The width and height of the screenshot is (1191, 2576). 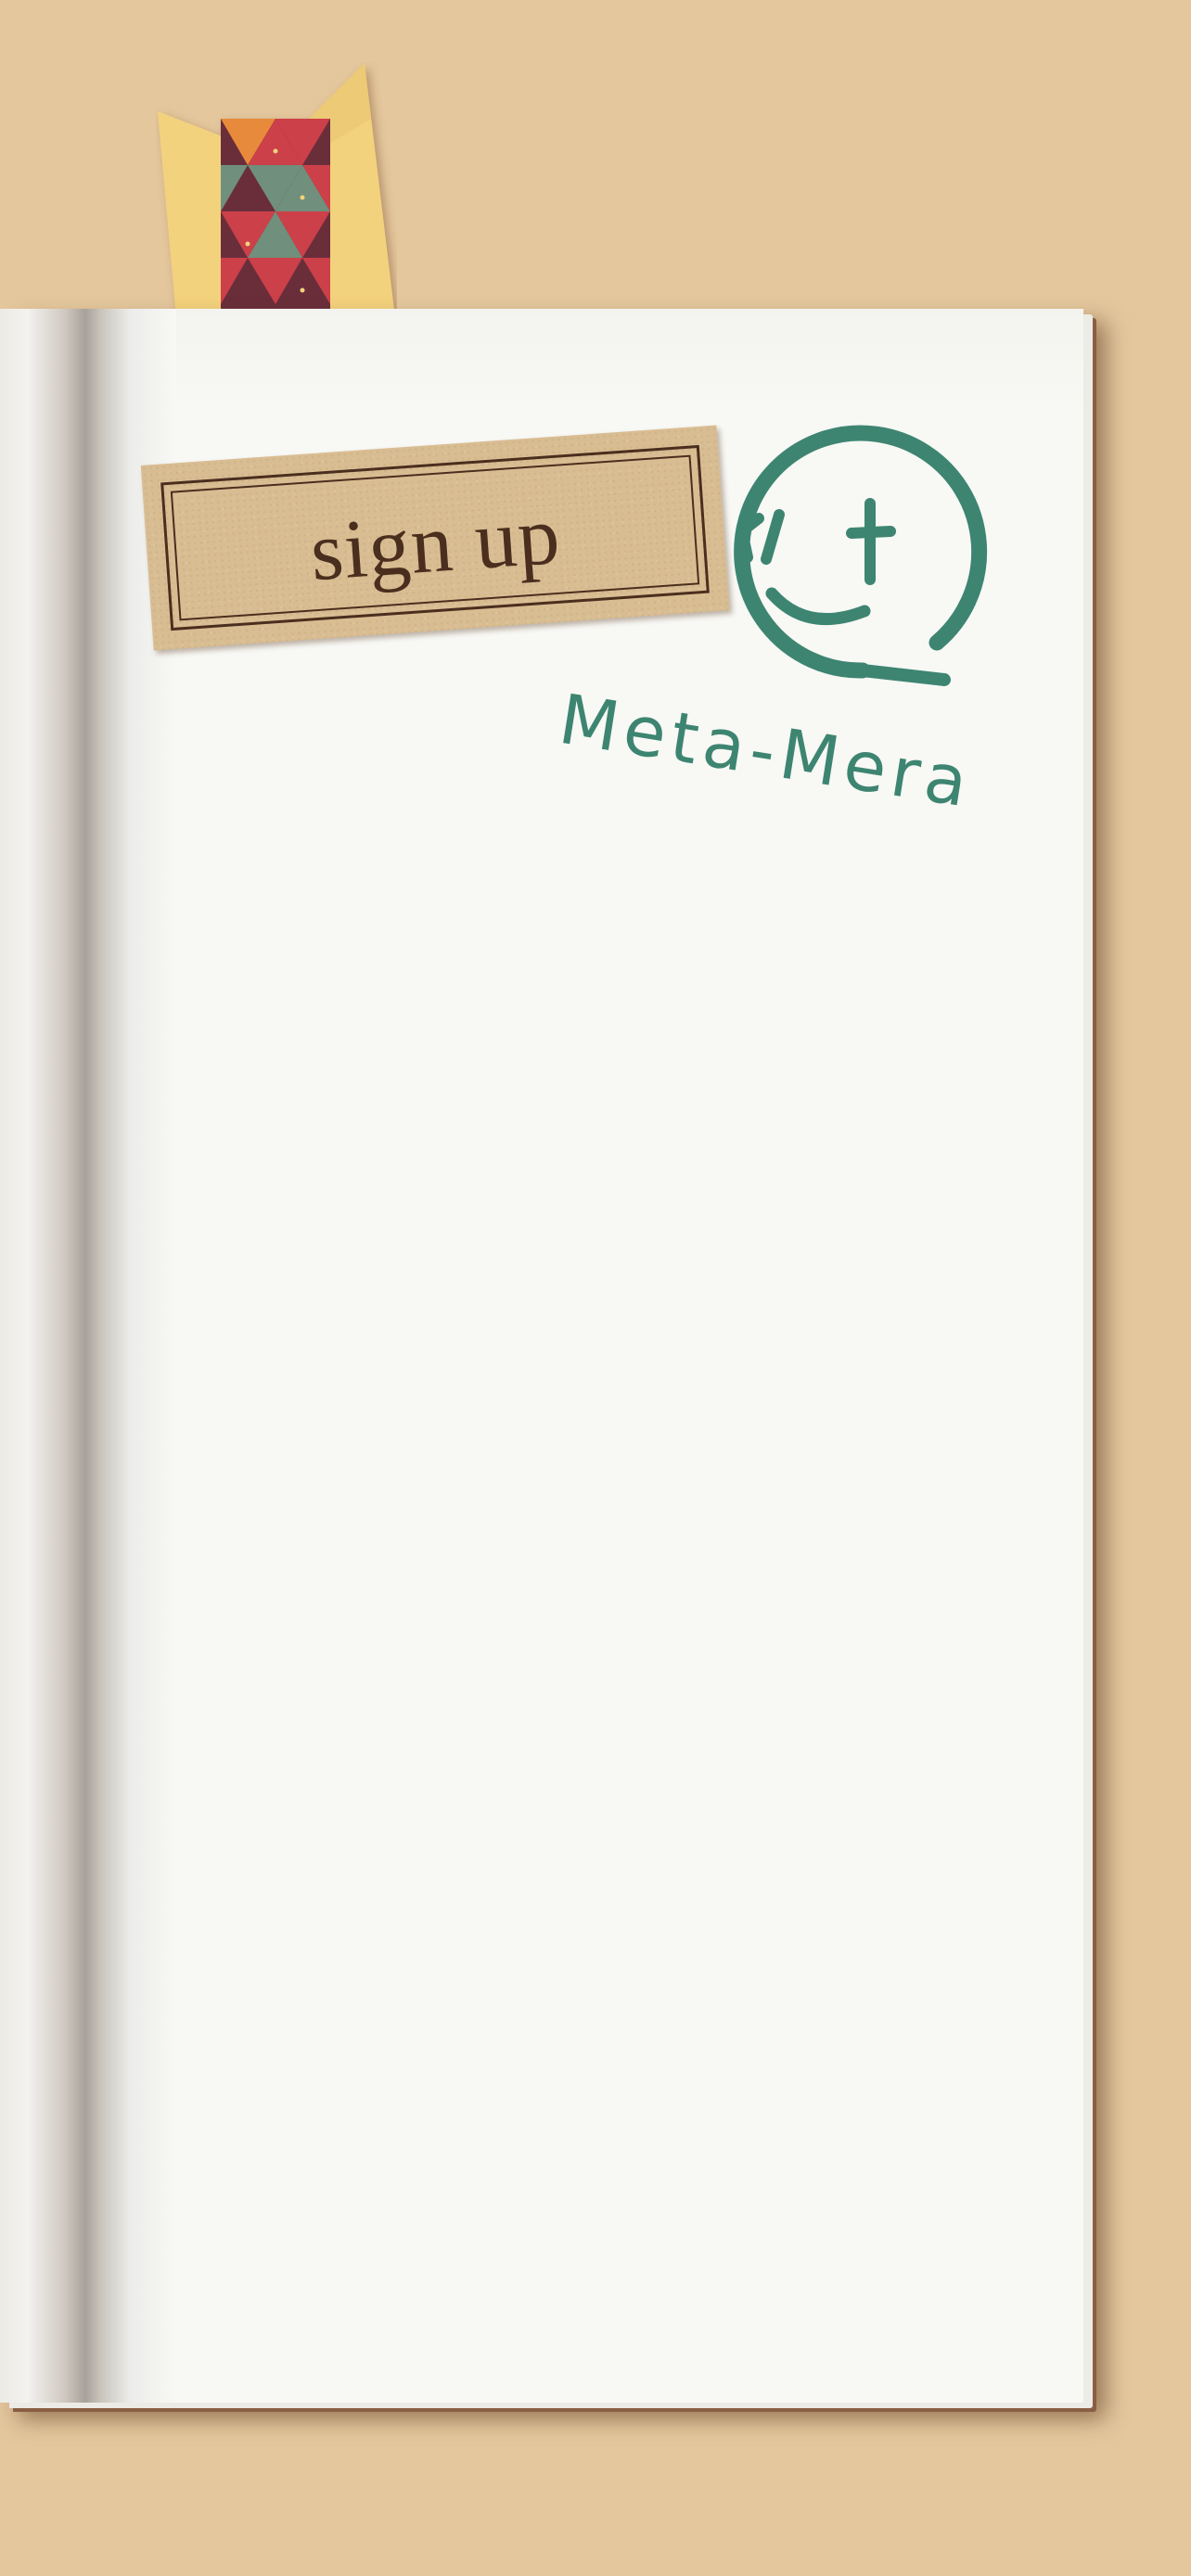 I want to click on smiley-speech-bubble-icon, so click(x=861, y=555).